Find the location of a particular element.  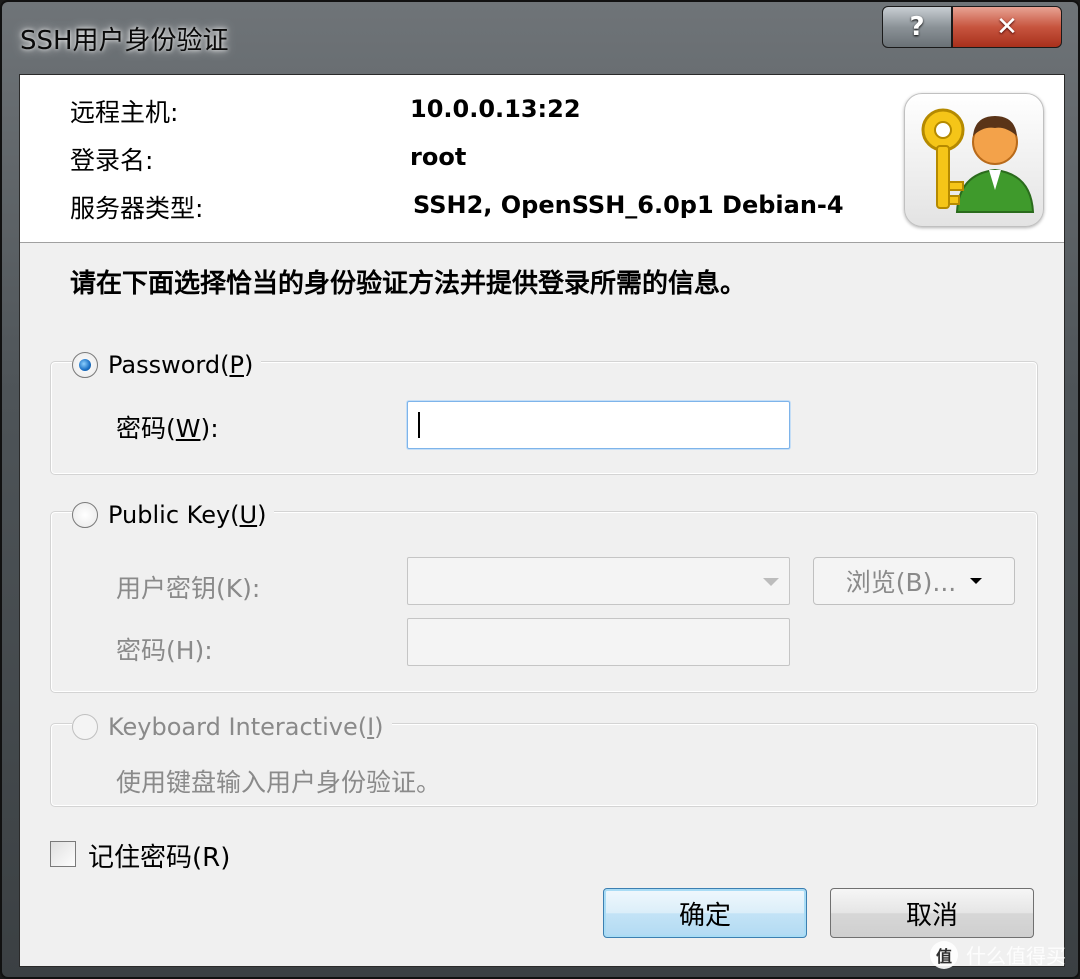

user-key-select is located at coordinates (598, 581).